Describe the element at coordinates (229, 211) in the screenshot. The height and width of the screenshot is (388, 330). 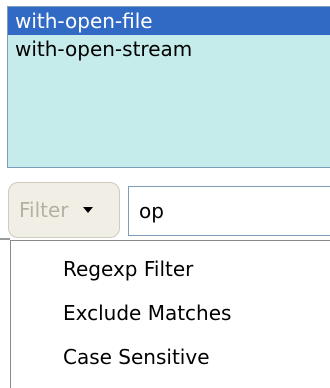
I see `filter-input: op` at that location.